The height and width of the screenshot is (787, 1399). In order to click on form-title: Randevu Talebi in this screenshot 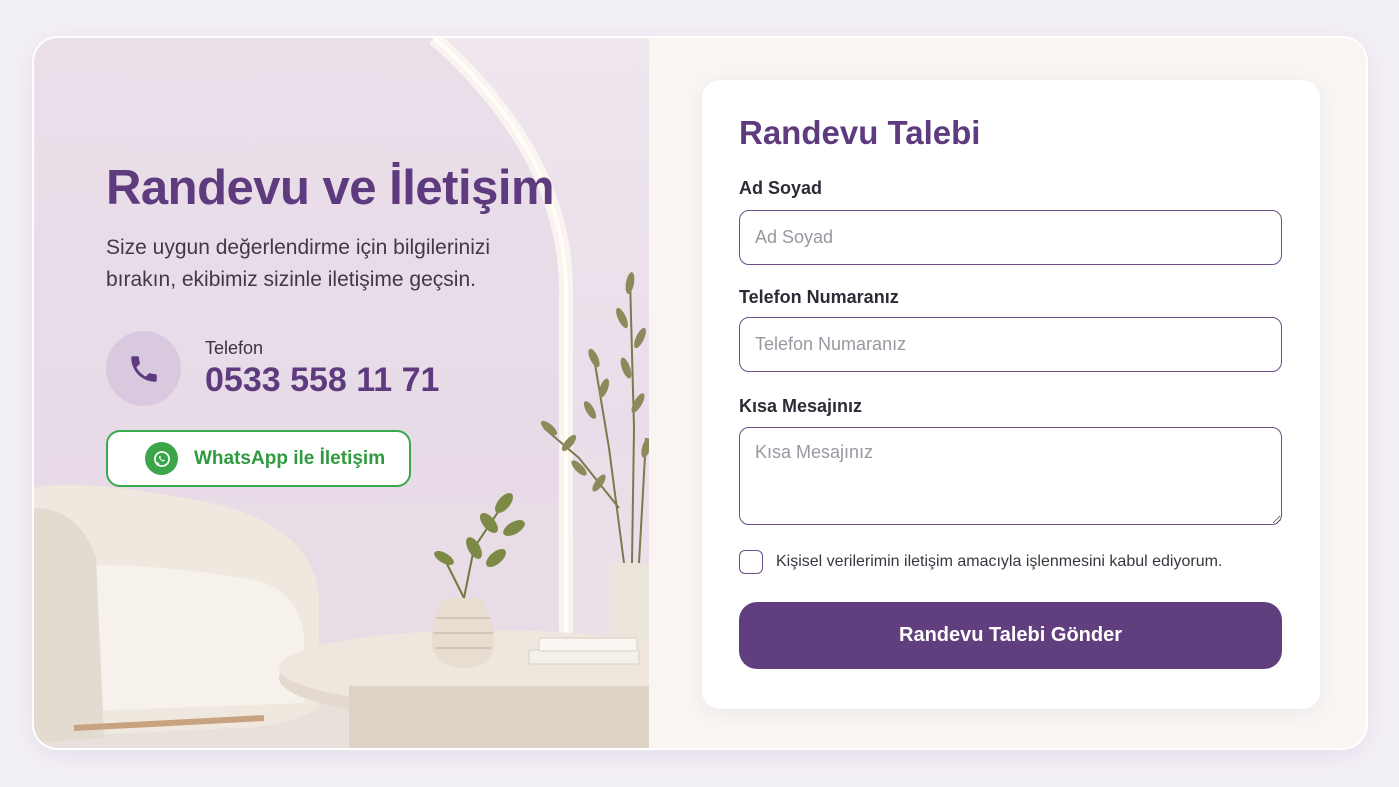, I will do `click(860, 132)`.